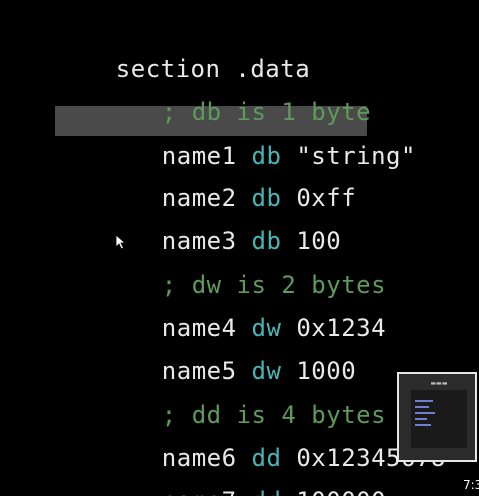  I want to click on preview-thumbnail-panel, so click(439, 419).